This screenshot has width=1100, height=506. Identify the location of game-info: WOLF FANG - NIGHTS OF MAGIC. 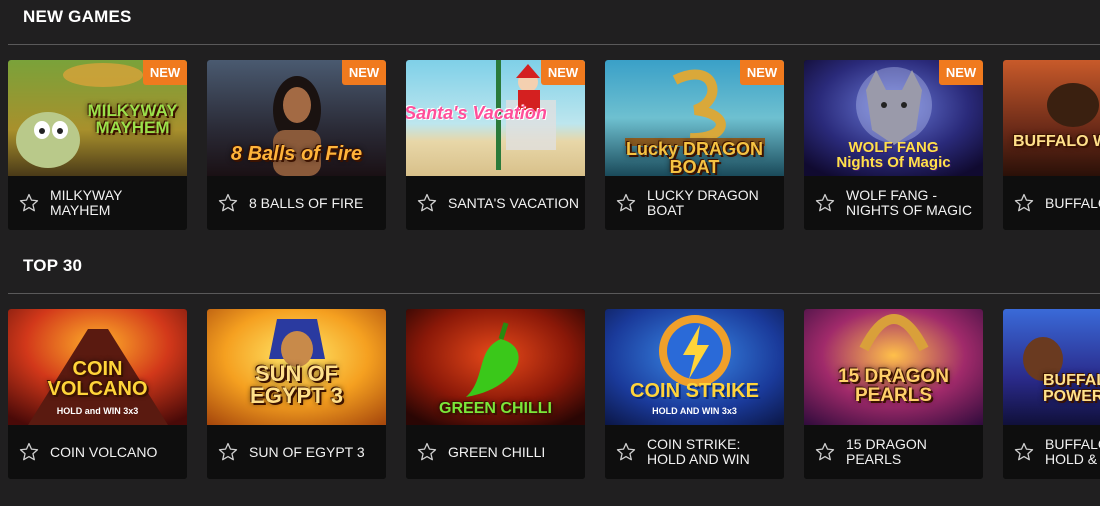
(893, 203).